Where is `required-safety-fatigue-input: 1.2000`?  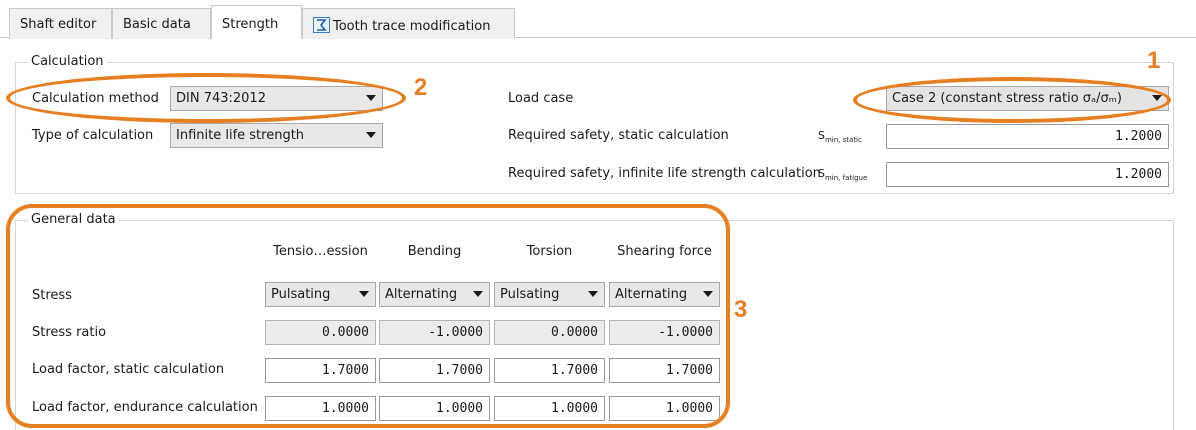 required-safety-fatigue-input: 1.2000 is located at coordinates (1027, 174).